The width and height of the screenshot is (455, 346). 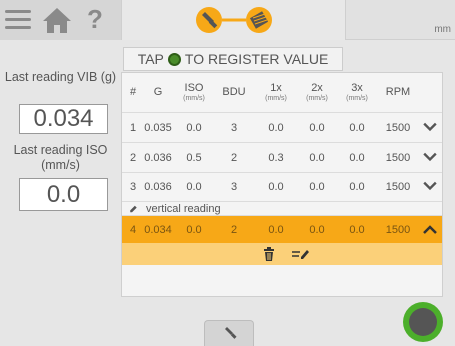 I want to click on row-actions, so click(x=282, y=254).